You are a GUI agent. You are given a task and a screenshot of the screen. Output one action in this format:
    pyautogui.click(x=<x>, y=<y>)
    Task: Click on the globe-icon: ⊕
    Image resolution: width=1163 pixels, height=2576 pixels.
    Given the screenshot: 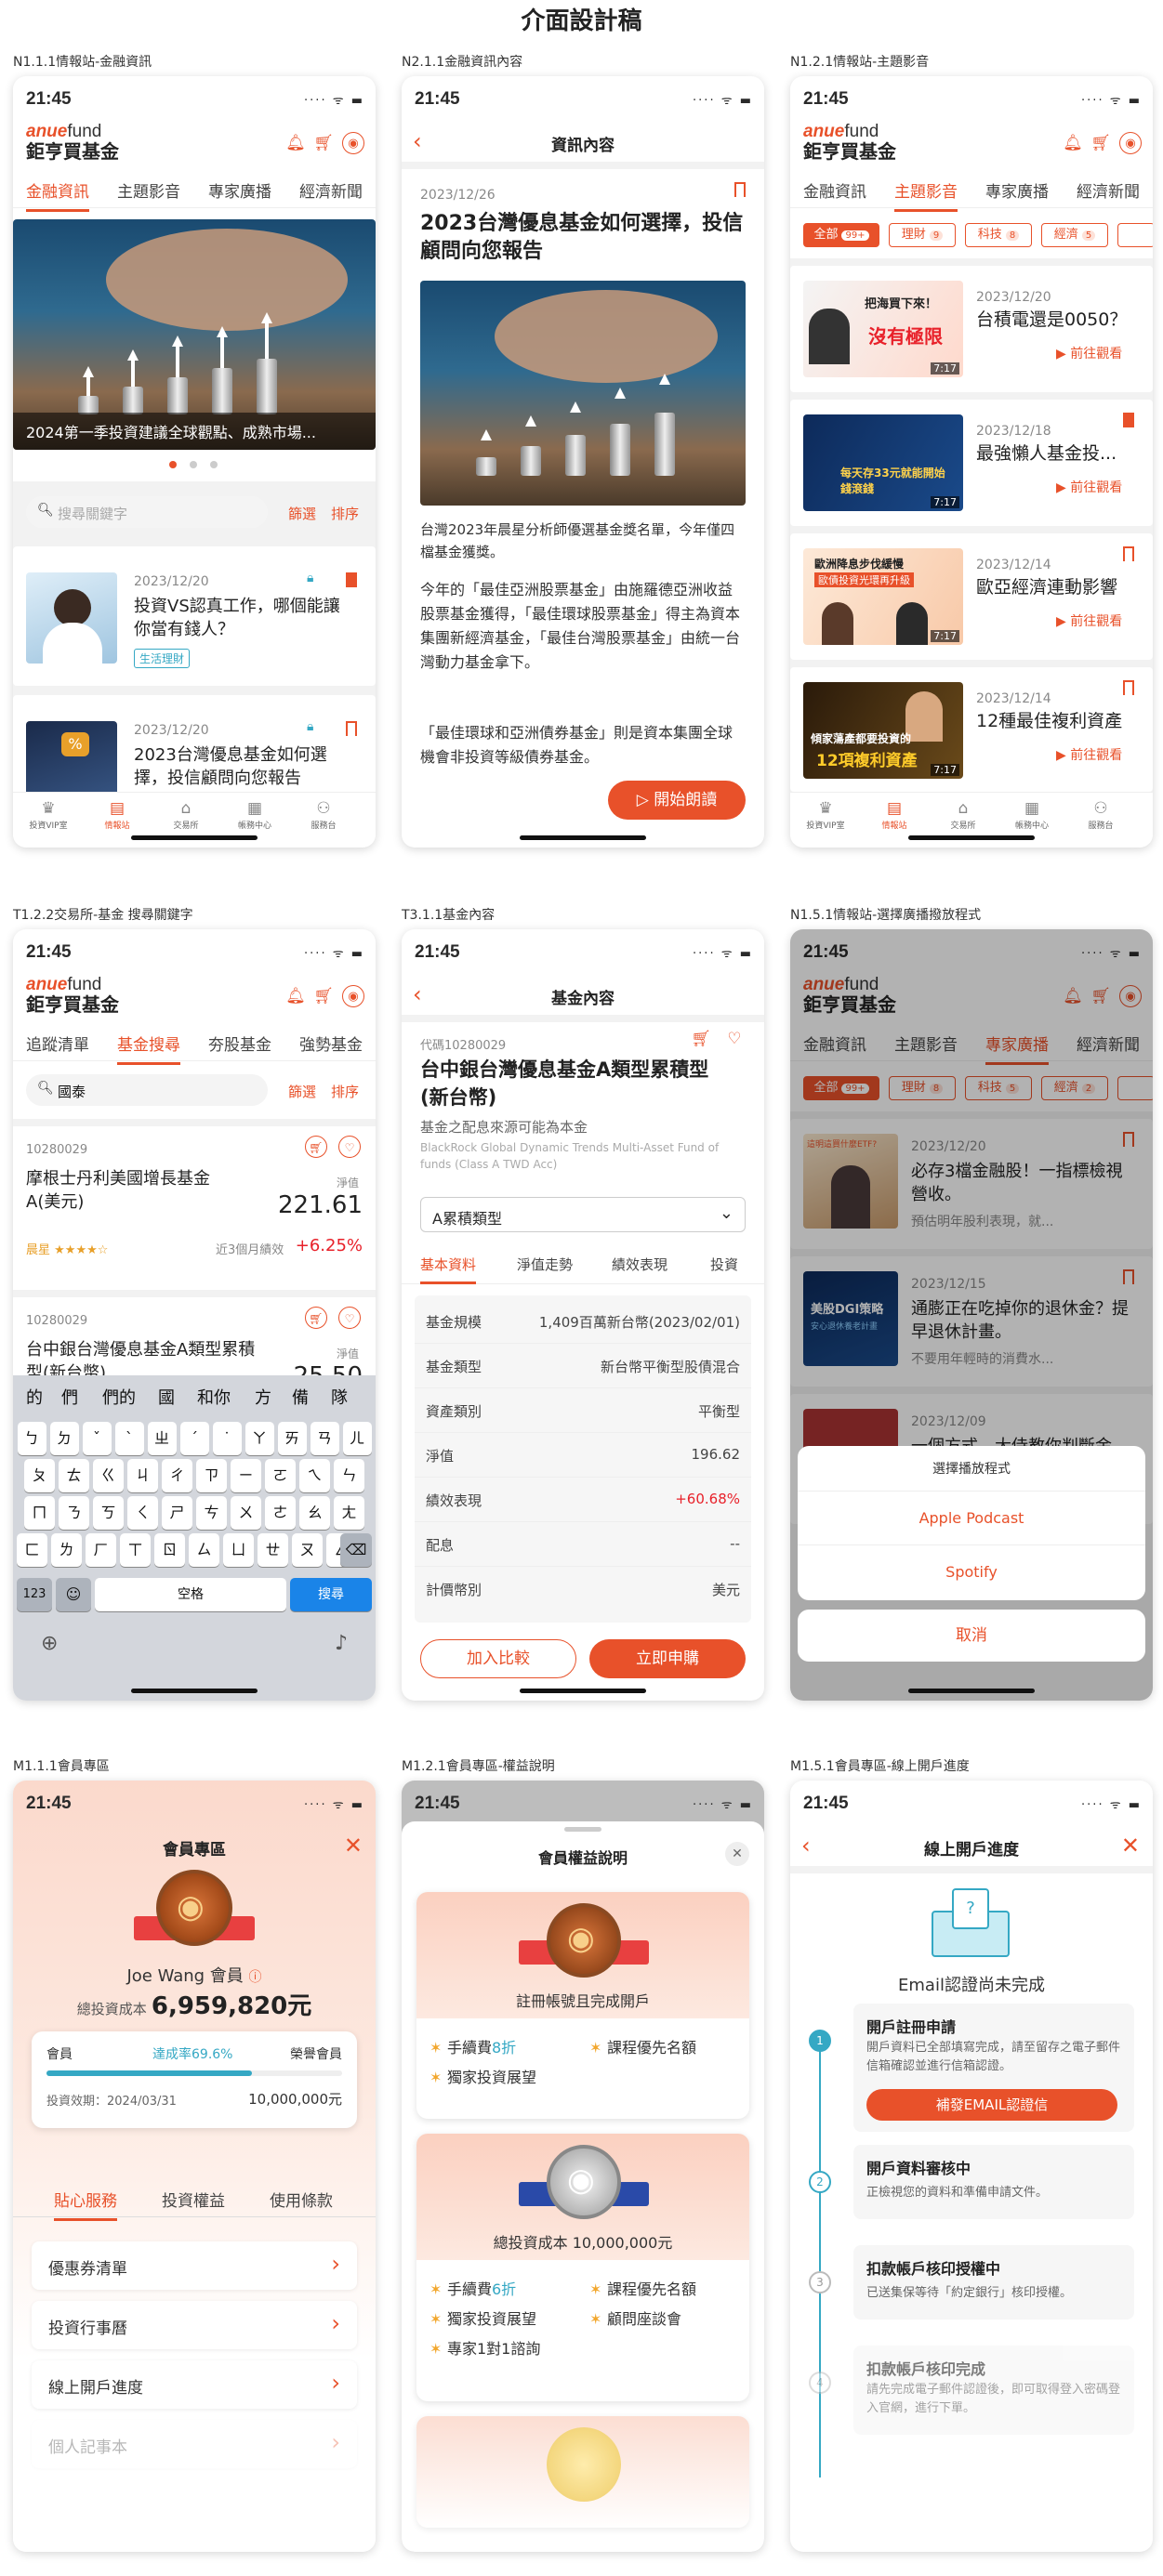 What is the action you would take?
    pyautogui.click(x=49, y=1643)
    